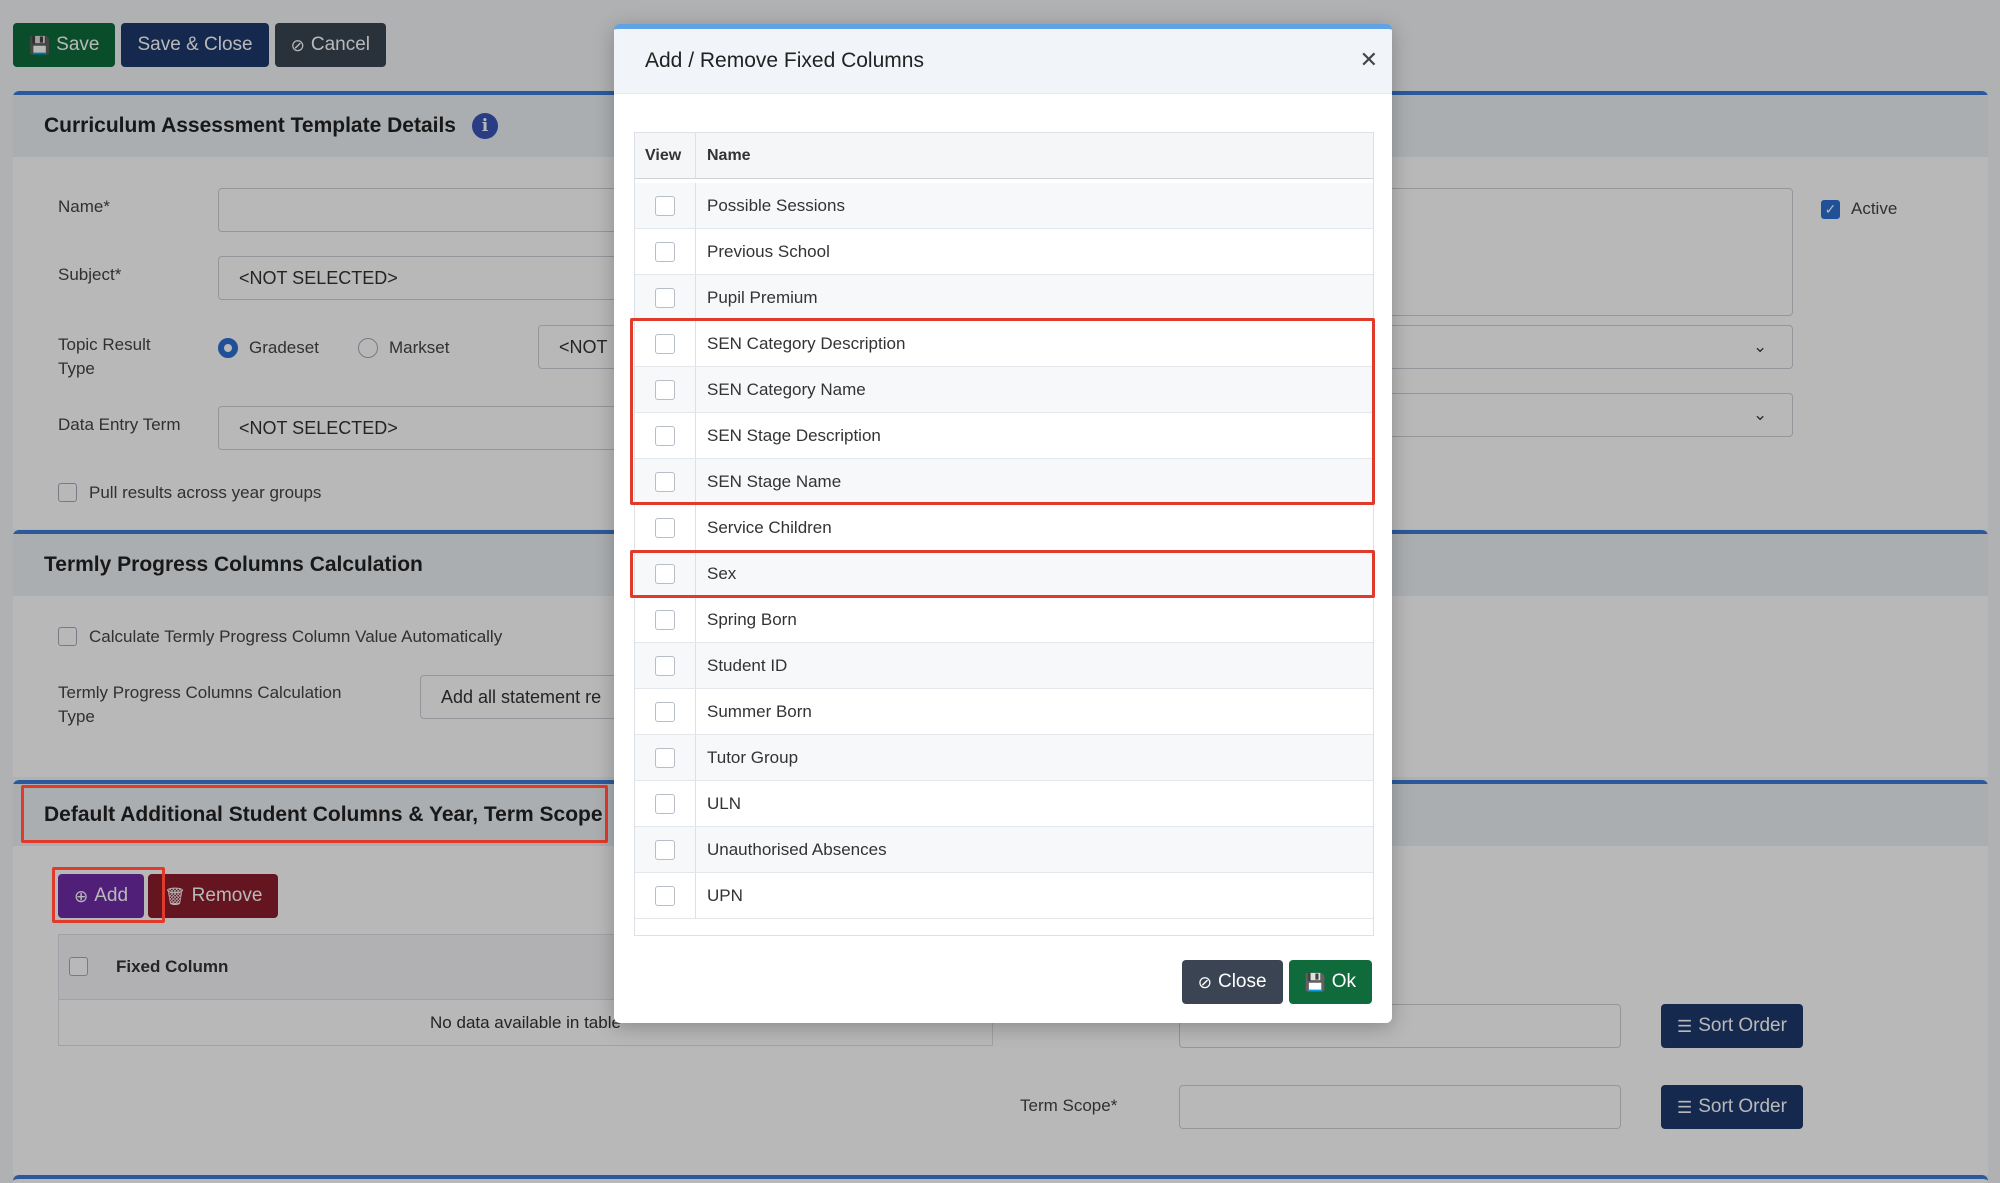  Describe the element at coordinates (762, 297) in the screenshot. I see `row-name: Pupil Premium` at that location.